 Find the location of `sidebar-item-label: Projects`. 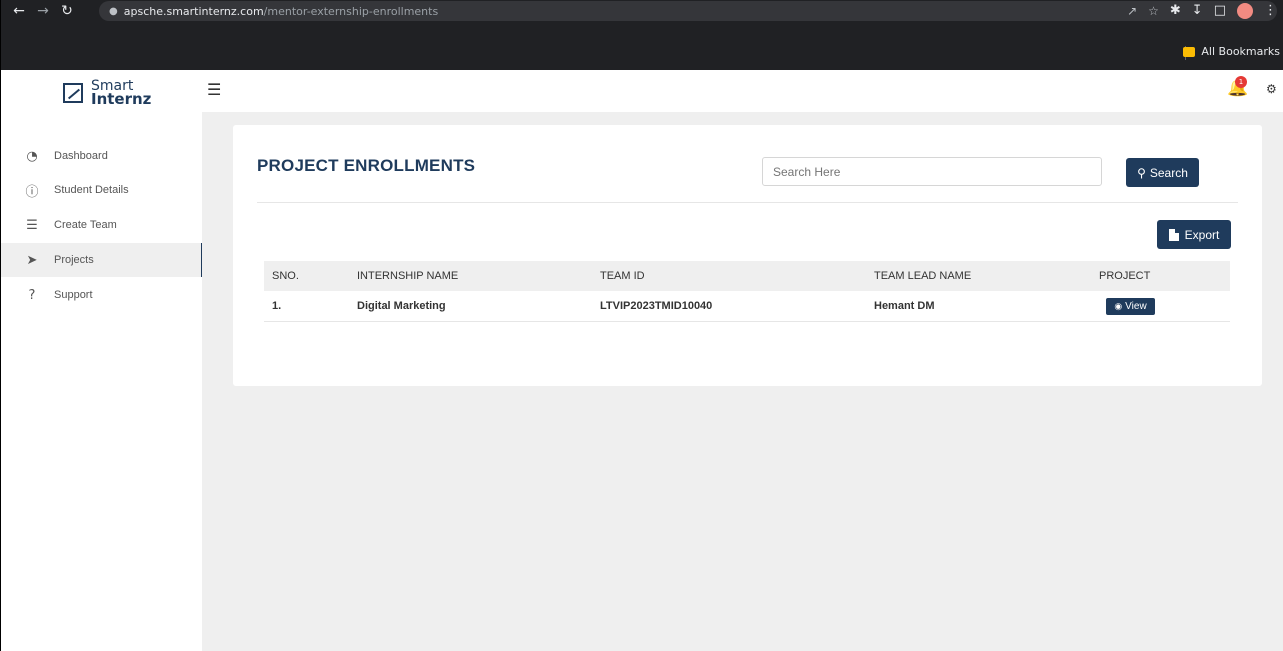

sidebar-item-label: Projects is located at coordinates (74, 260).